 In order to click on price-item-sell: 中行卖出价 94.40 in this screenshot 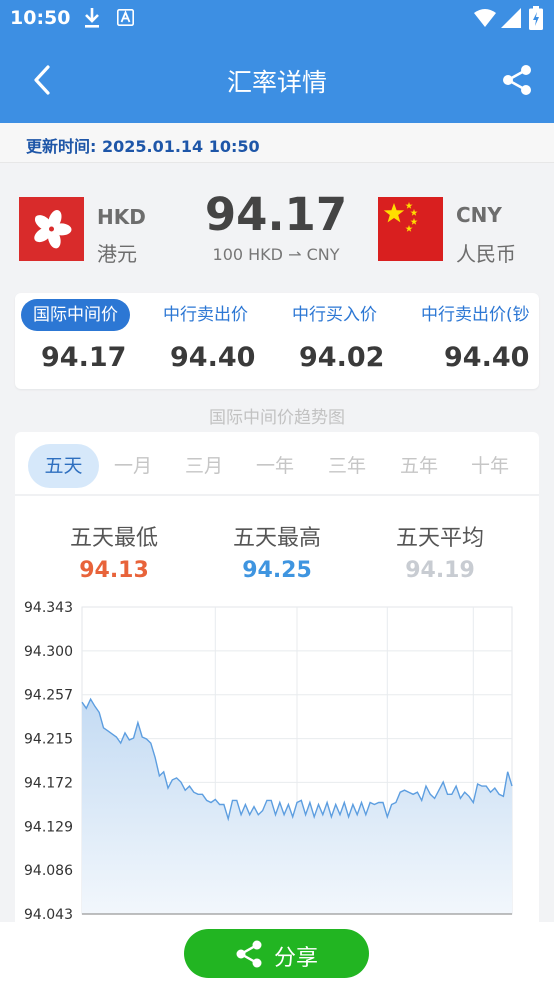, I will do `click(218, 341)`.